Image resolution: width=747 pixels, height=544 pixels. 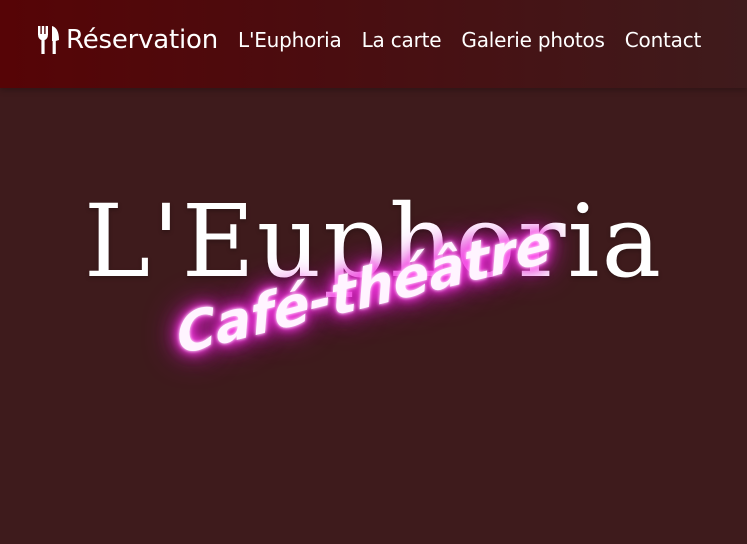 I want to click on reservation-label: Réservation, so click(x=142, y=40).